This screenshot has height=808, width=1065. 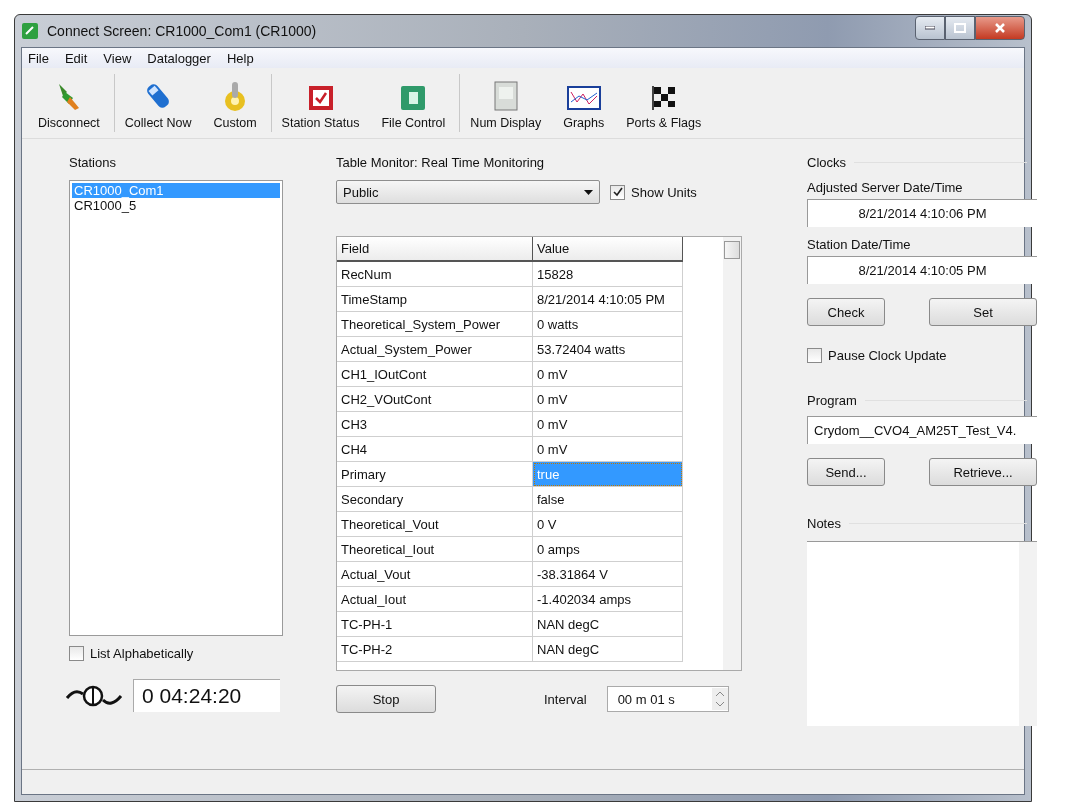 I want to click on toolbar-button: Graphs, so click(x=584, y=103).